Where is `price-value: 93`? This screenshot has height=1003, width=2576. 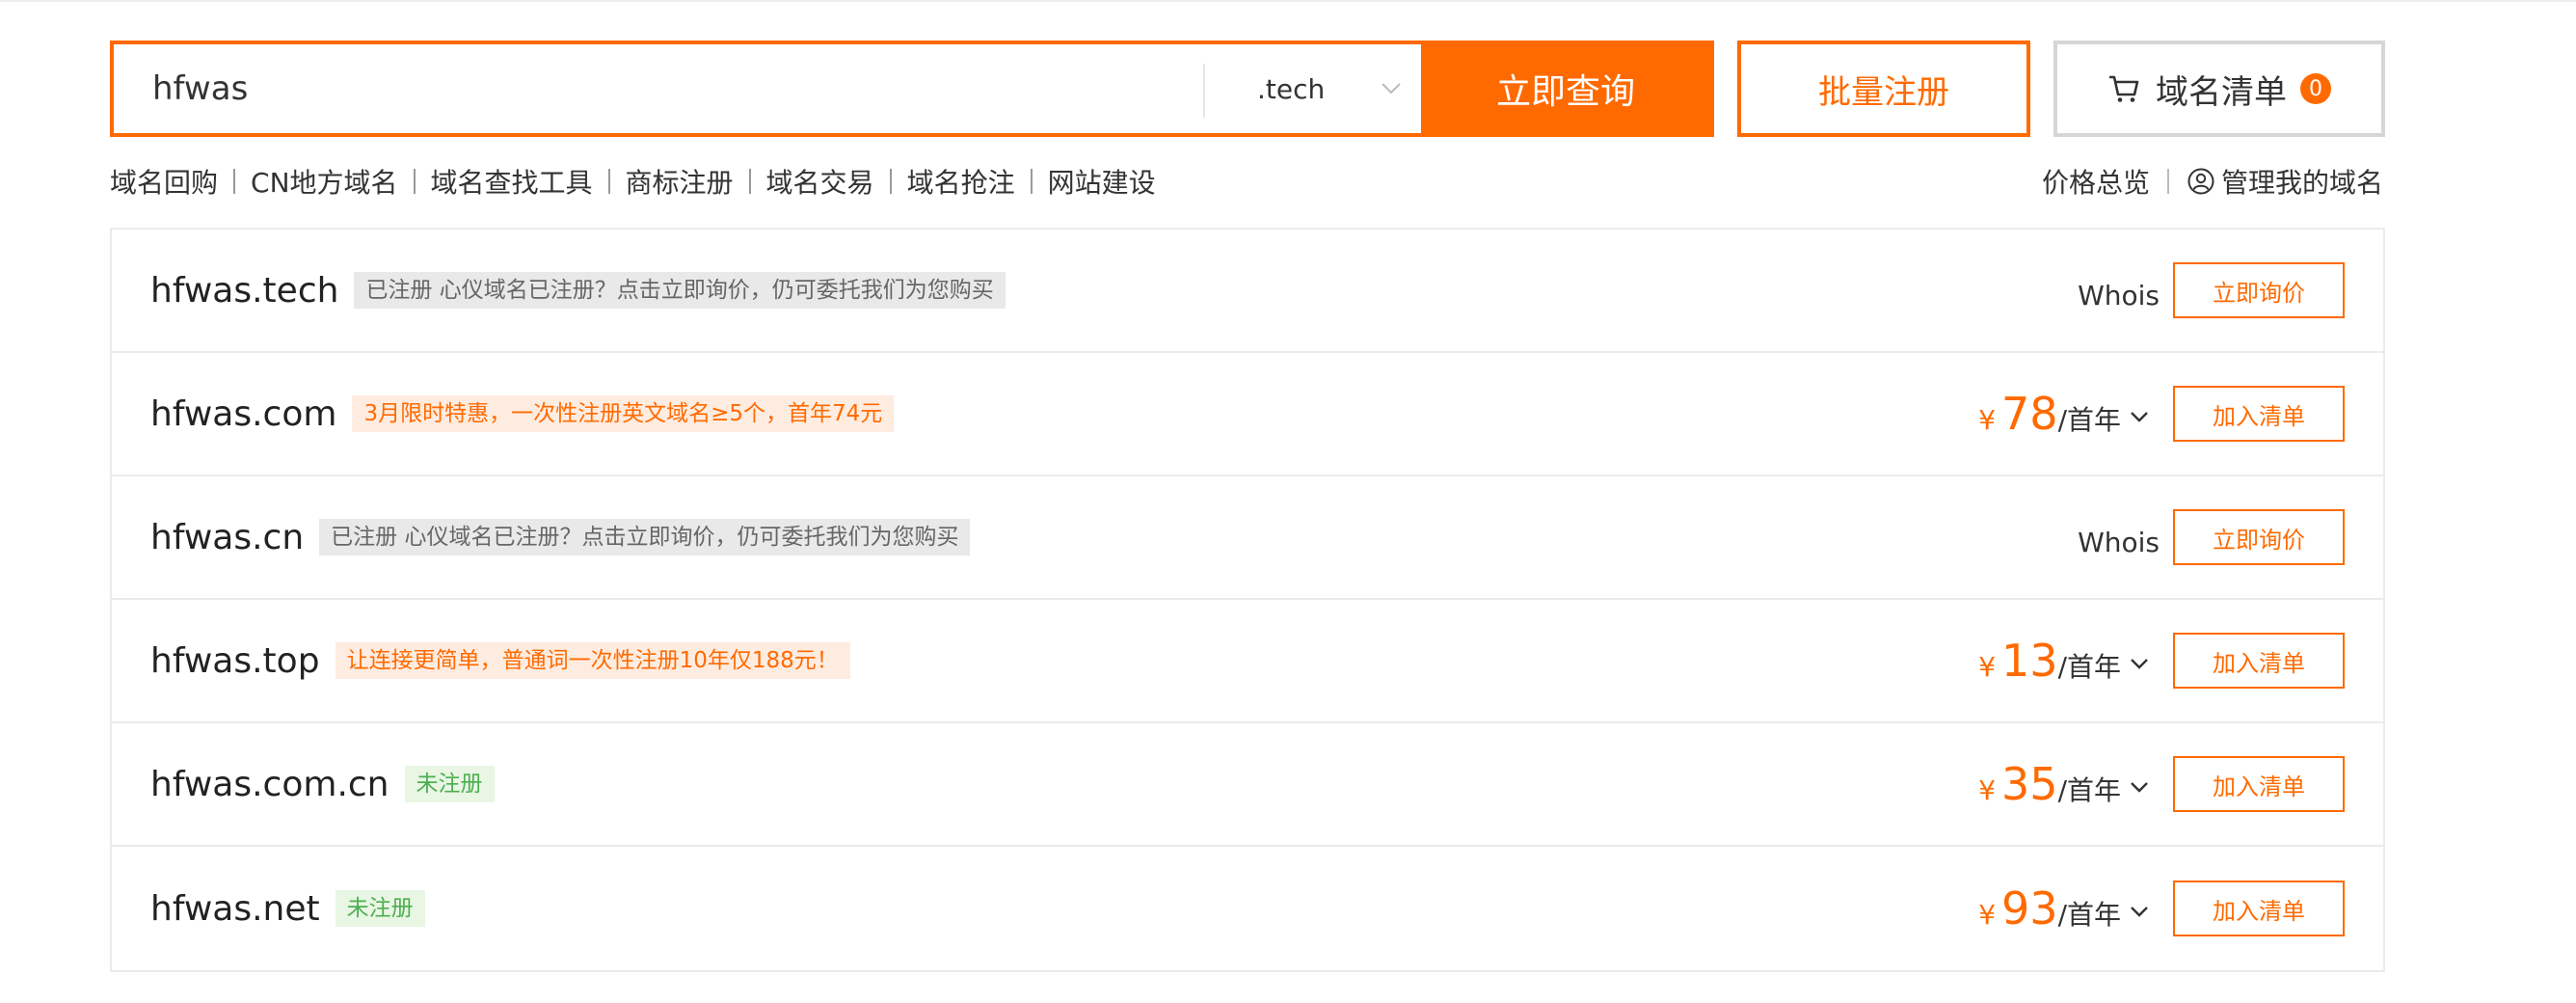
price-value: 93 is located at coordinates (2030, 908).